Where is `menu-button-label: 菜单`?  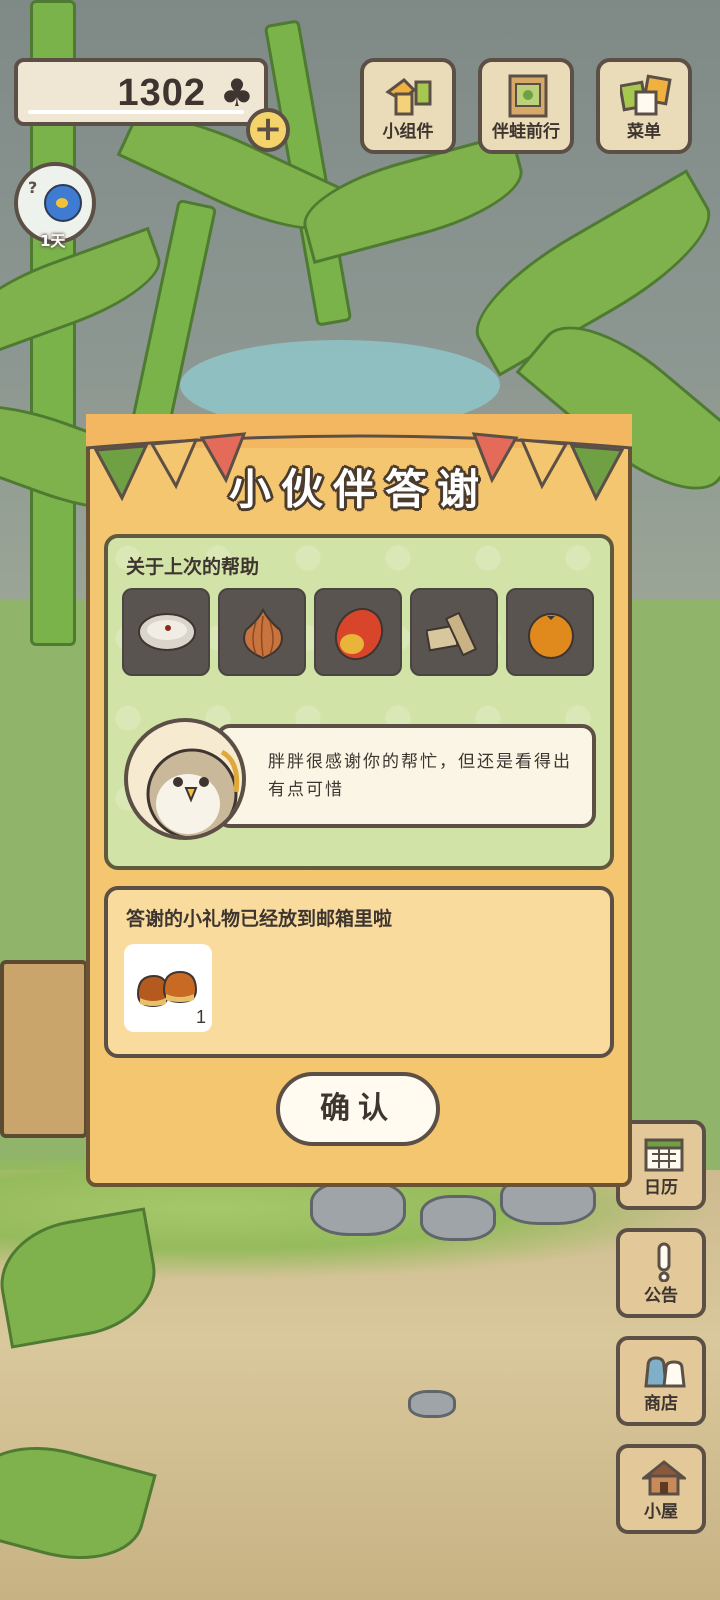
menu-button-label: 菜单 is located at coordinates (644, 132).